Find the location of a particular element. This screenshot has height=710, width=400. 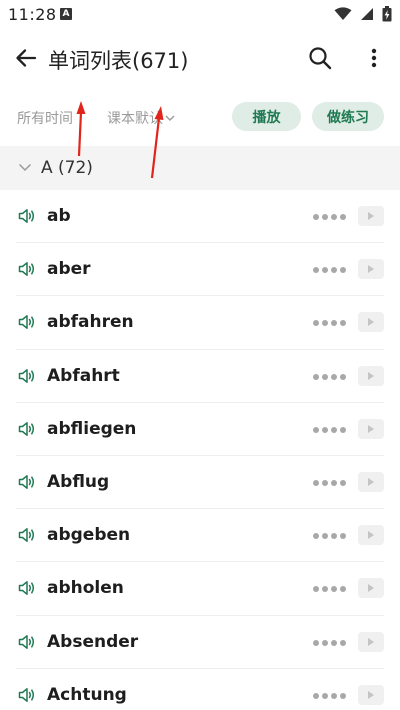

search-button is located at coordinates (320, 58).